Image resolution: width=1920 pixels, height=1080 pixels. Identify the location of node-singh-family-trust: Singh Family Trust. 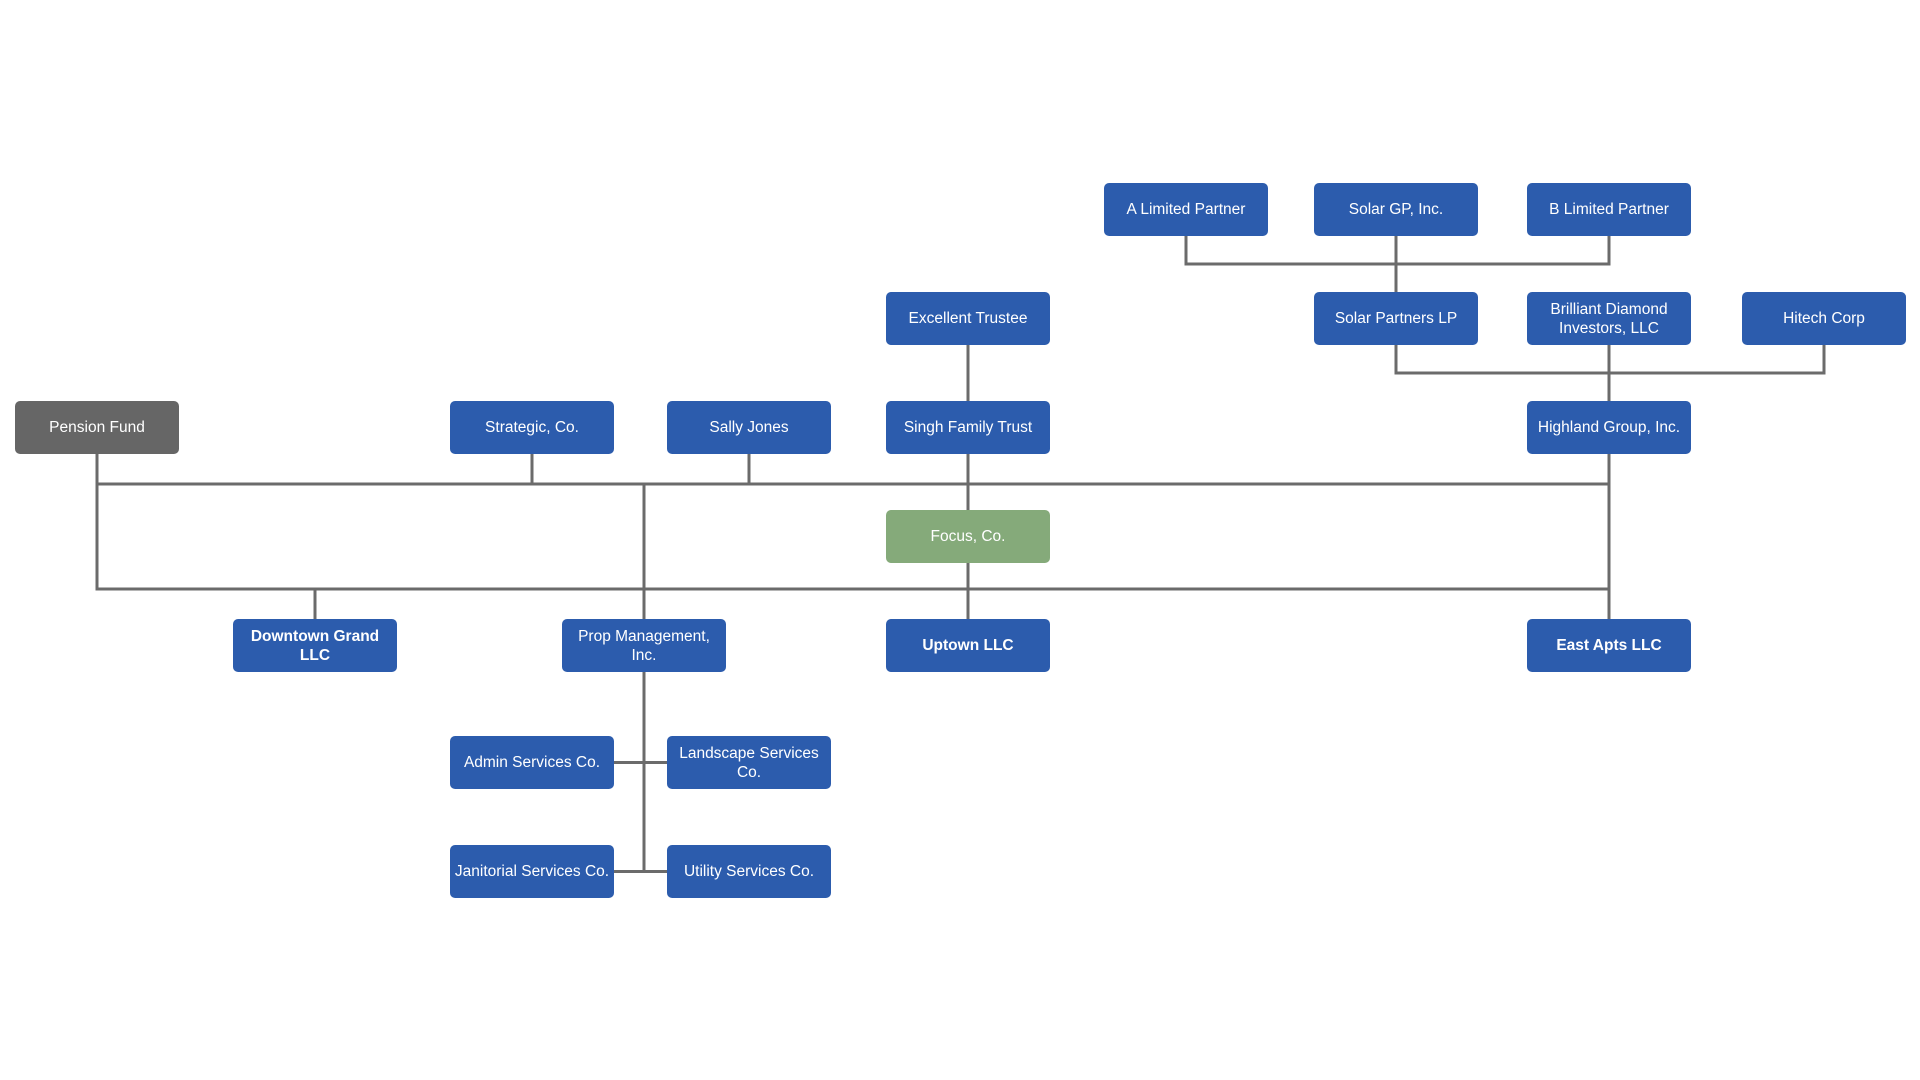
(968, 427).